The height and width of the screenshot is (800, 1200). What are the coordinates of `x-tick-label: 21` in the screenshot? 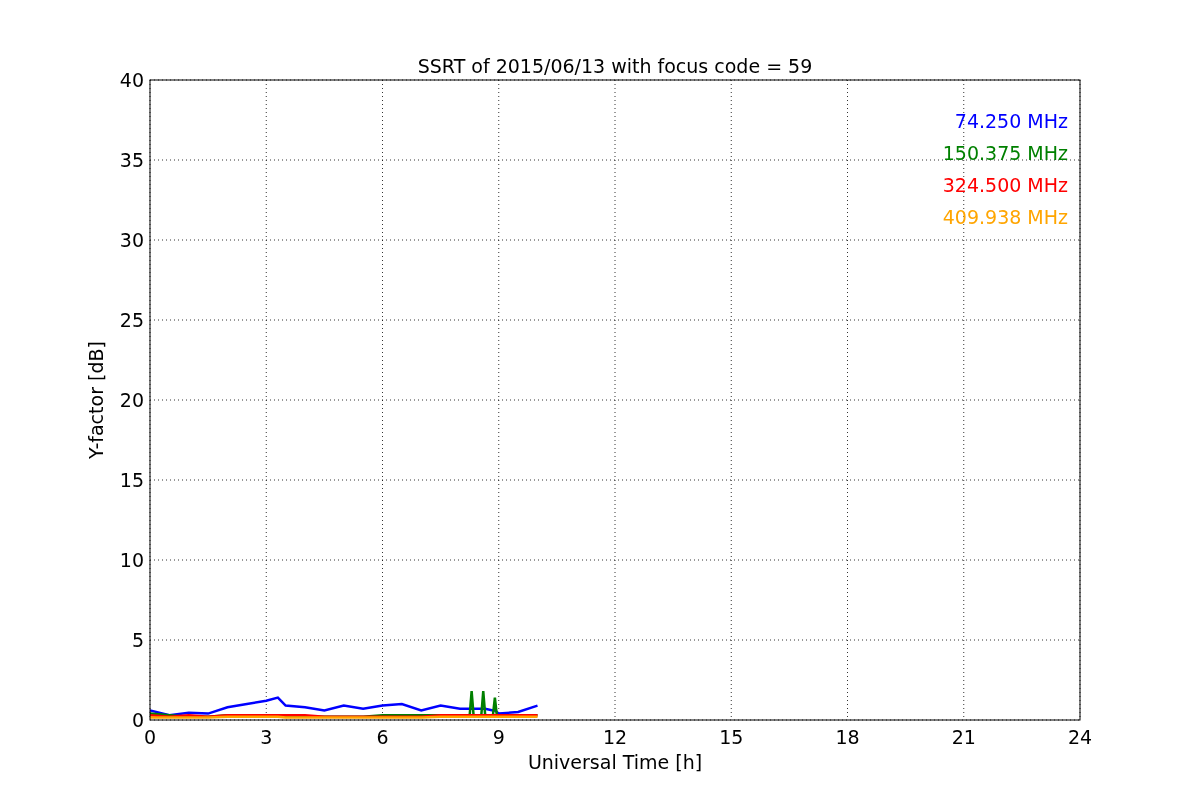 It's located at (963, 737).